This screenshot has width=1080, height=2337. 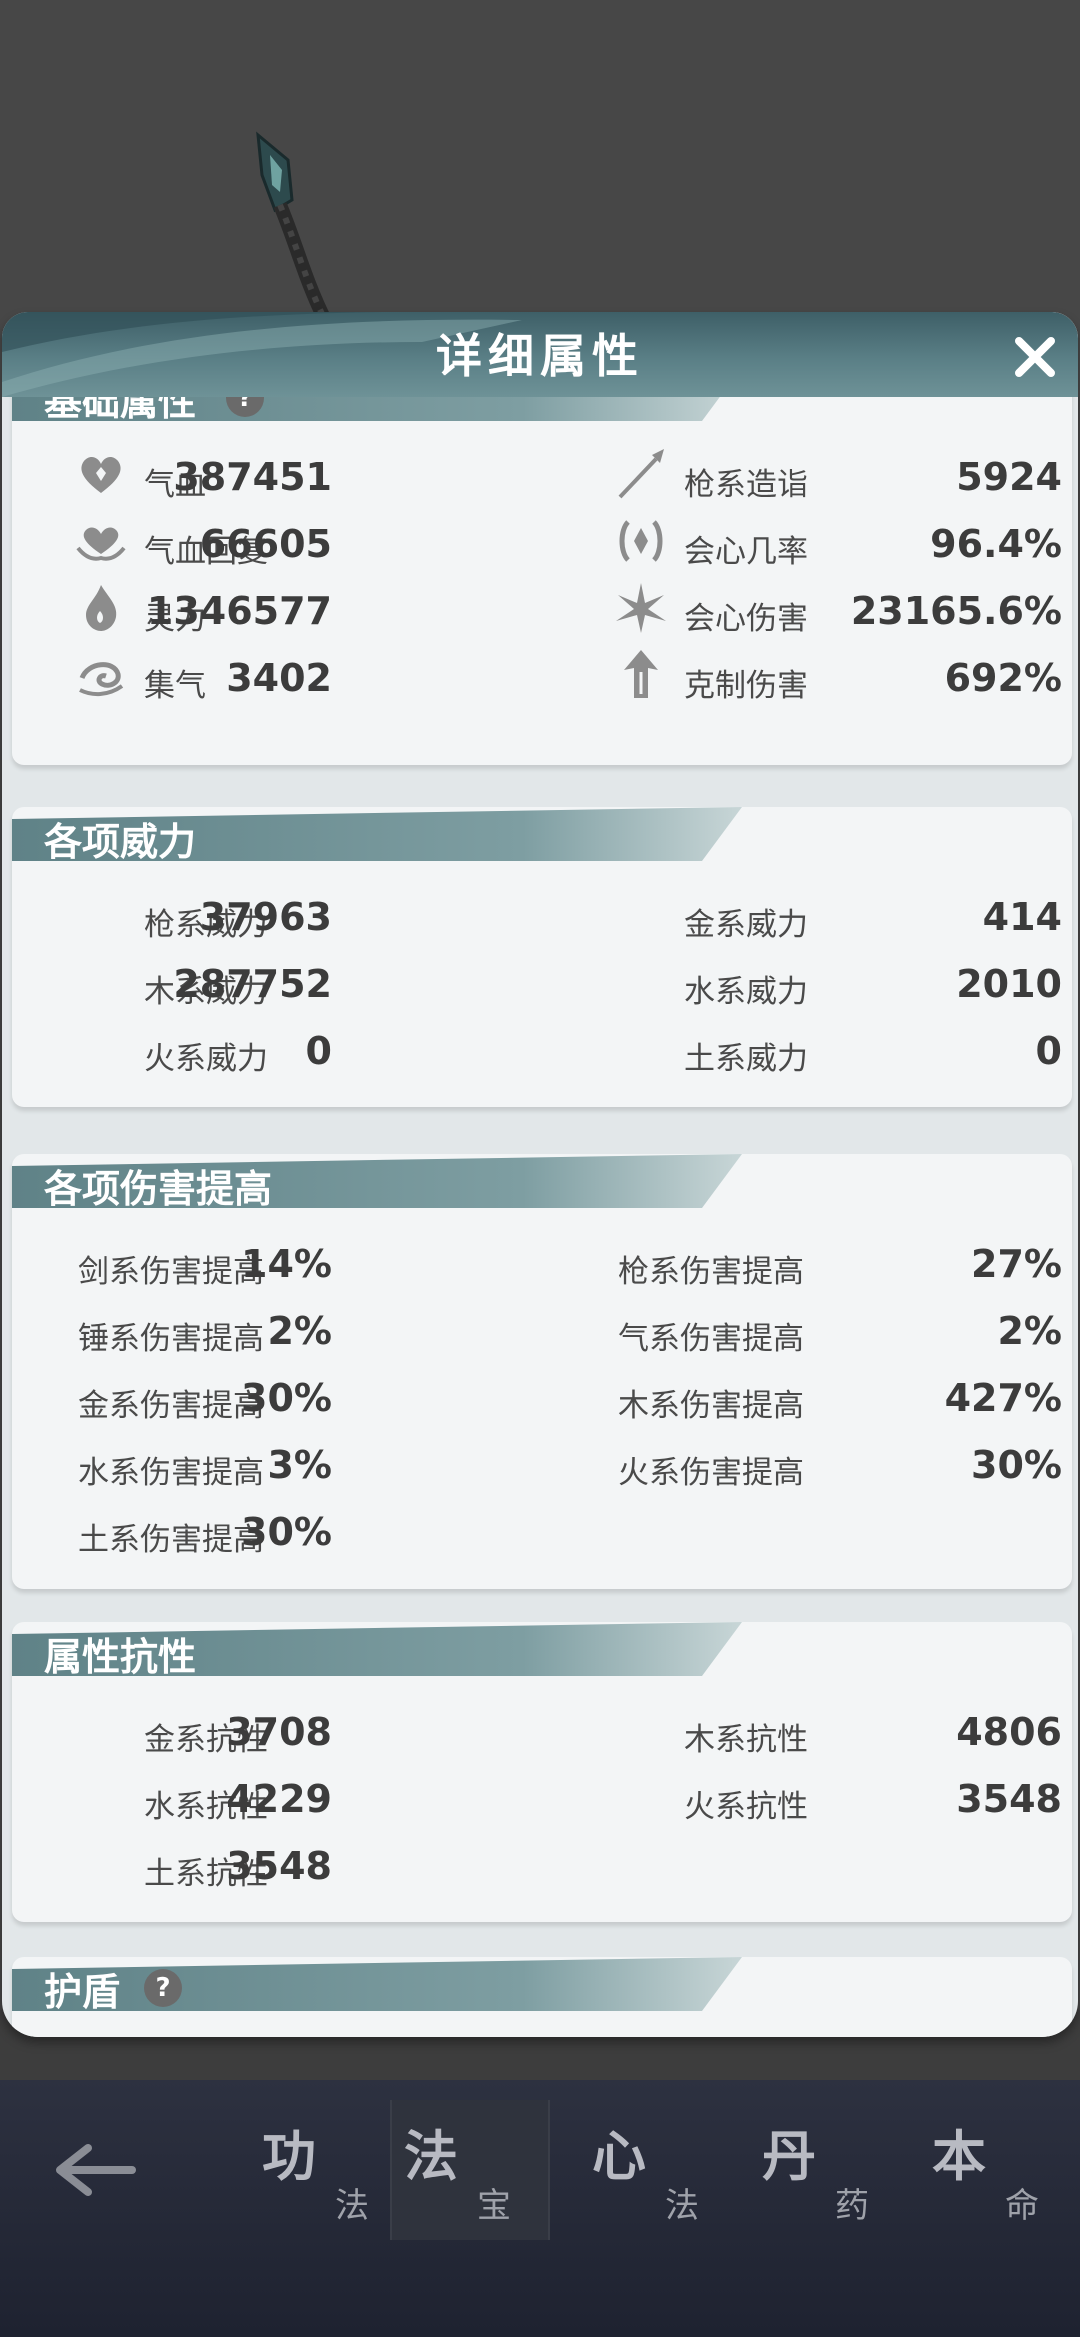 I want to click on stat-value: 692%, so click(x=1003, y=678).